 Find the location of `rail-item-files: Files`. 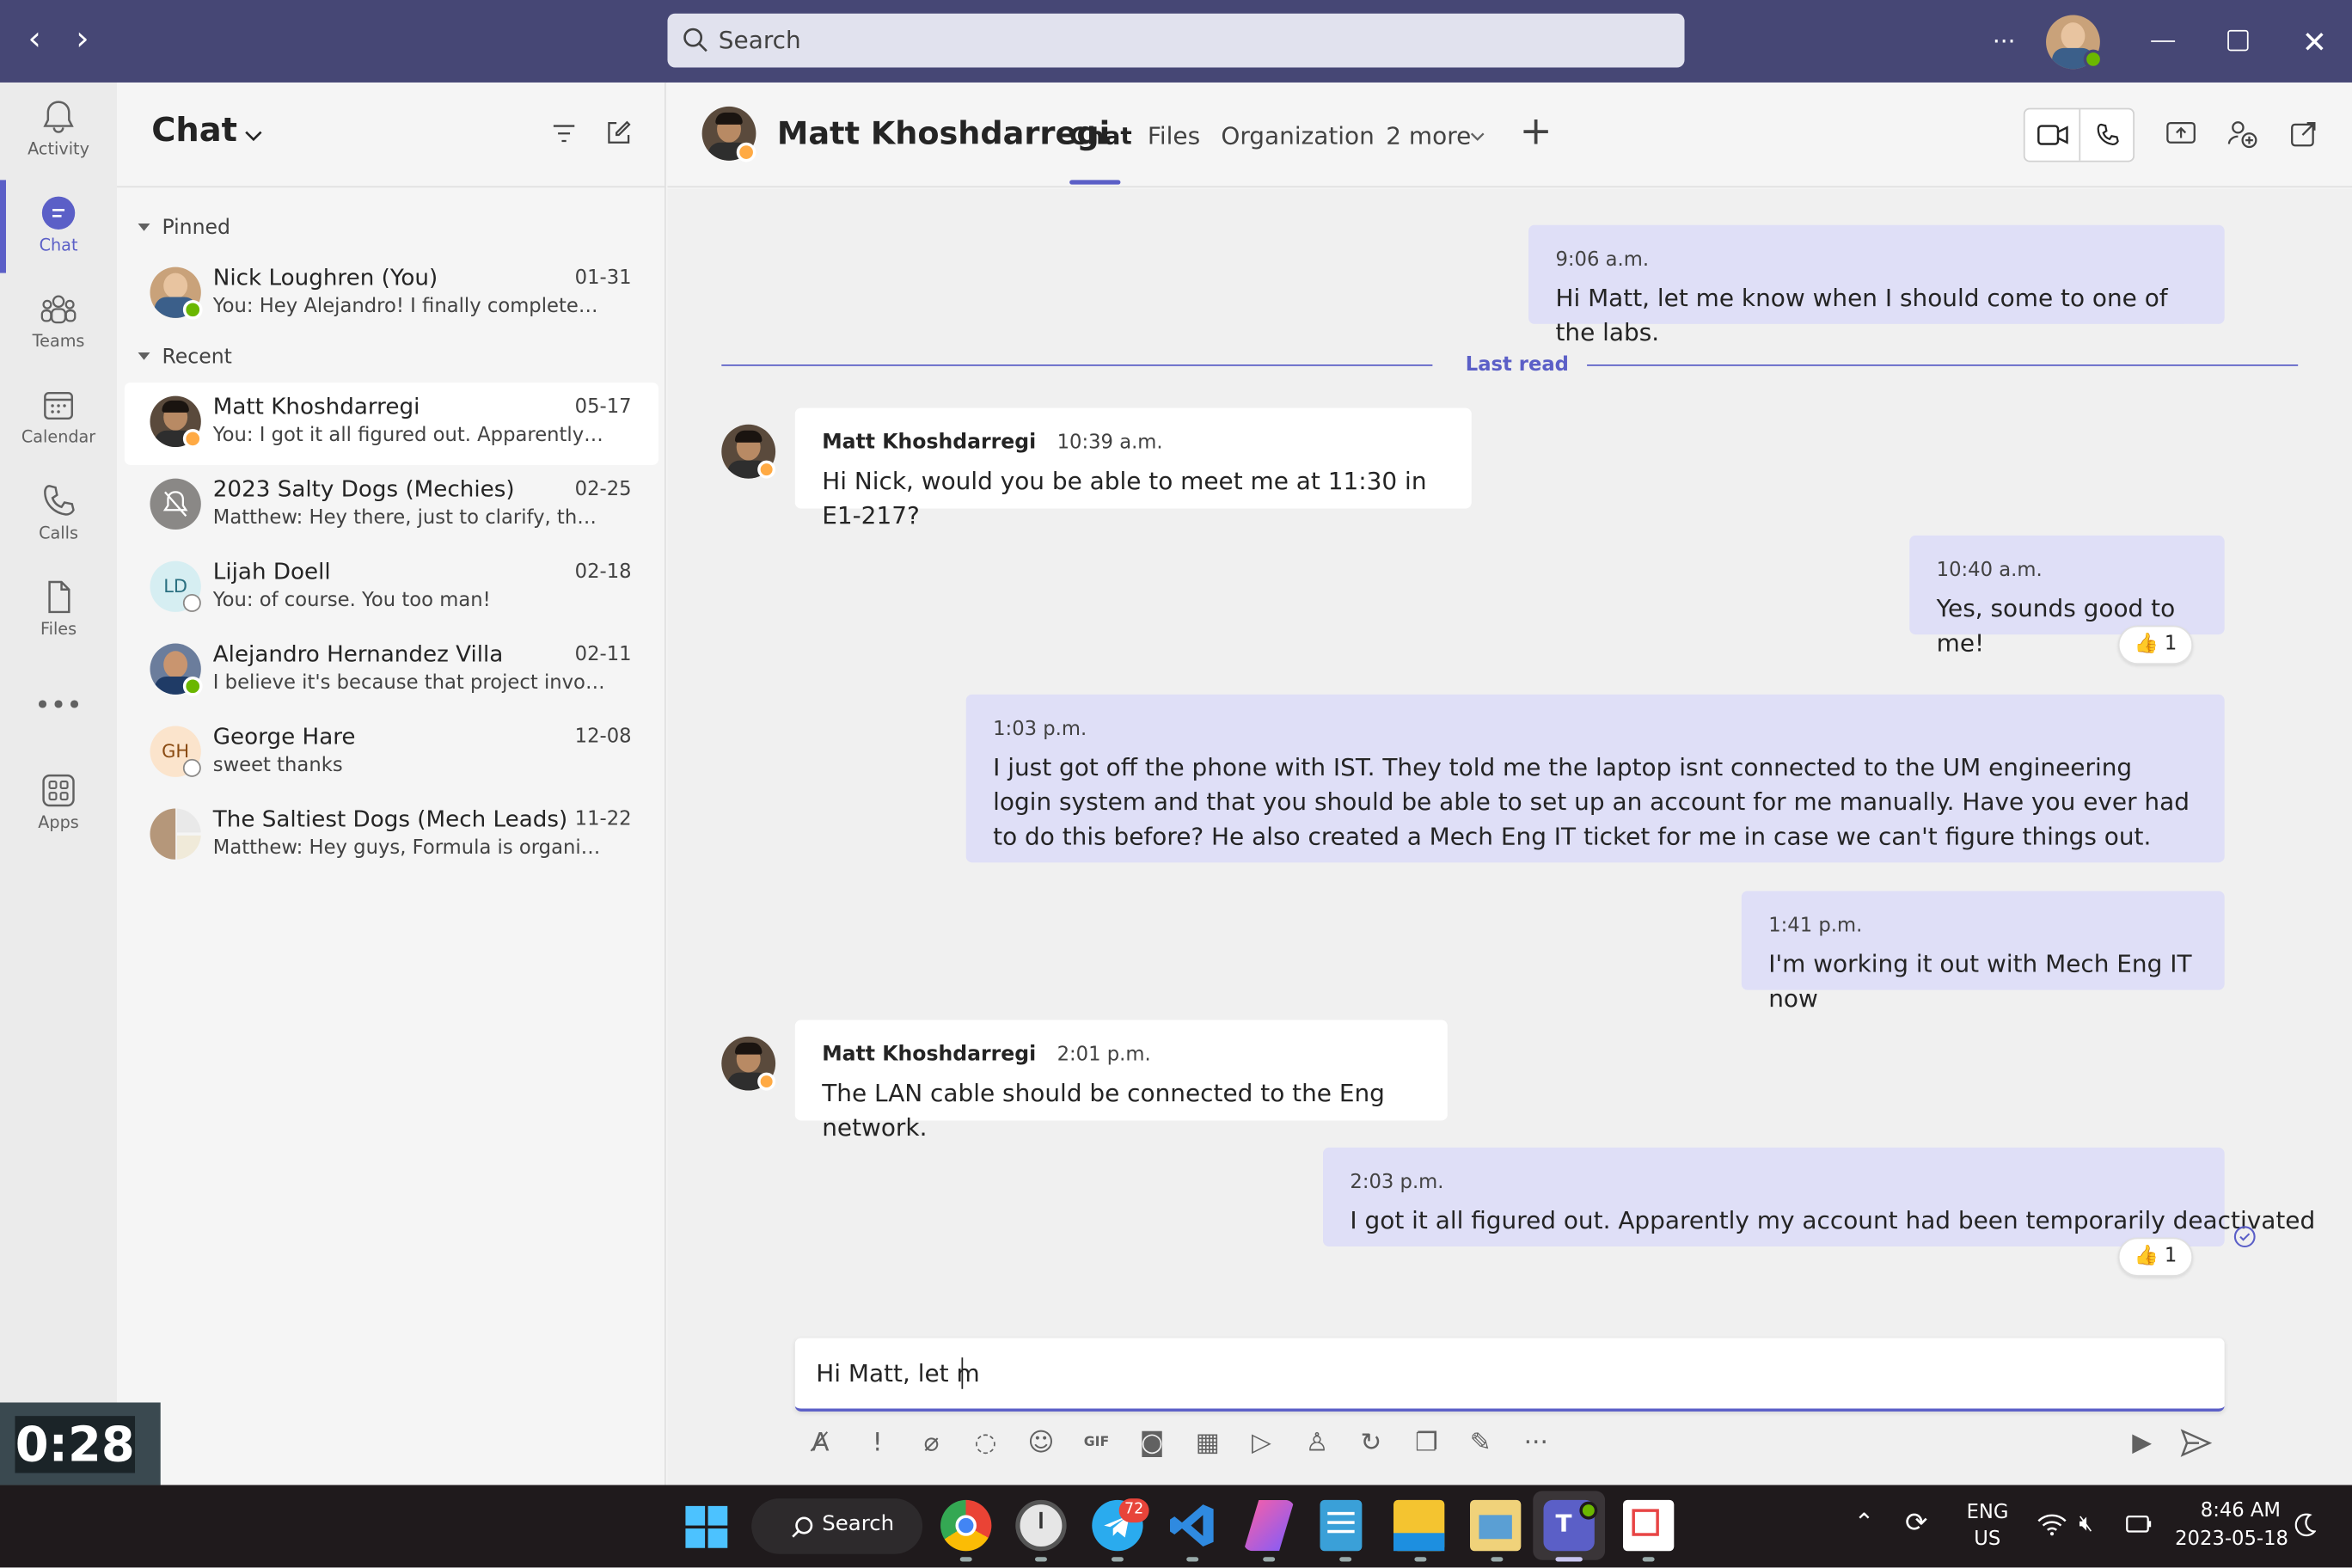

rail-item-files: Files is located at coordinates (58, 612).